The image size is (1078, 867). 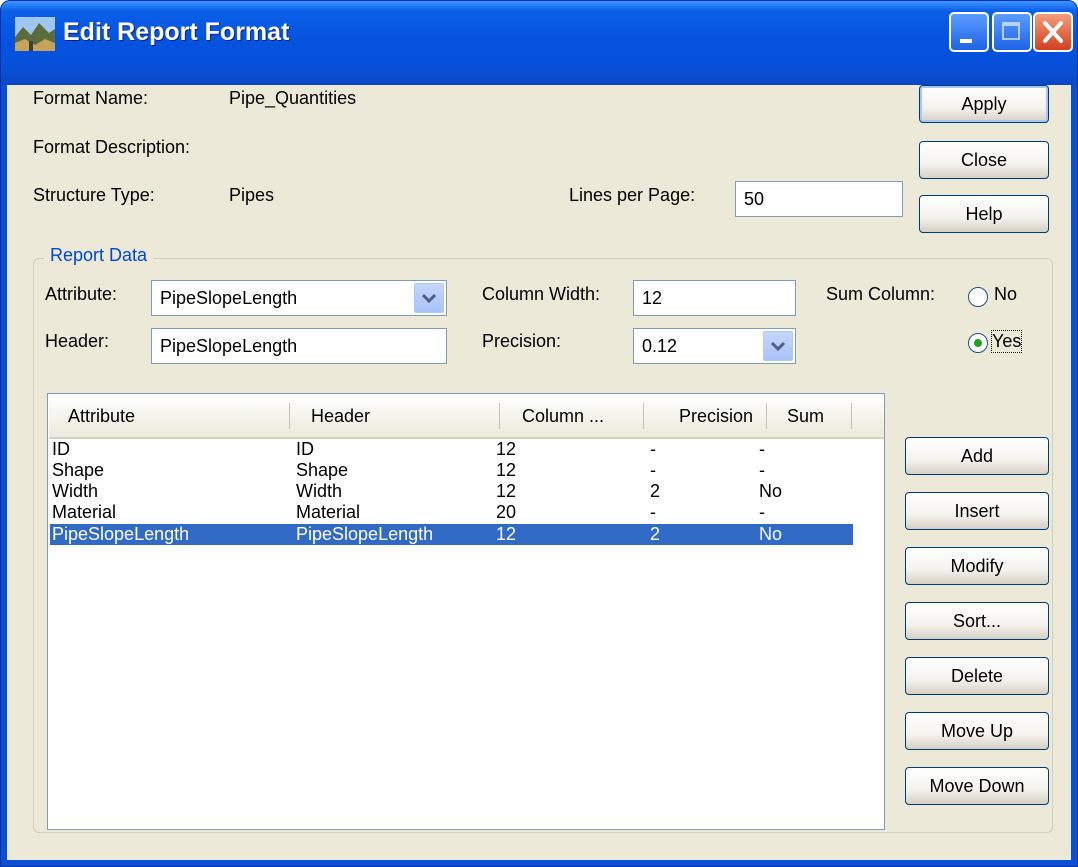 I want to click on table-row: Material Material 20 - -, so click(x=451, y=512).